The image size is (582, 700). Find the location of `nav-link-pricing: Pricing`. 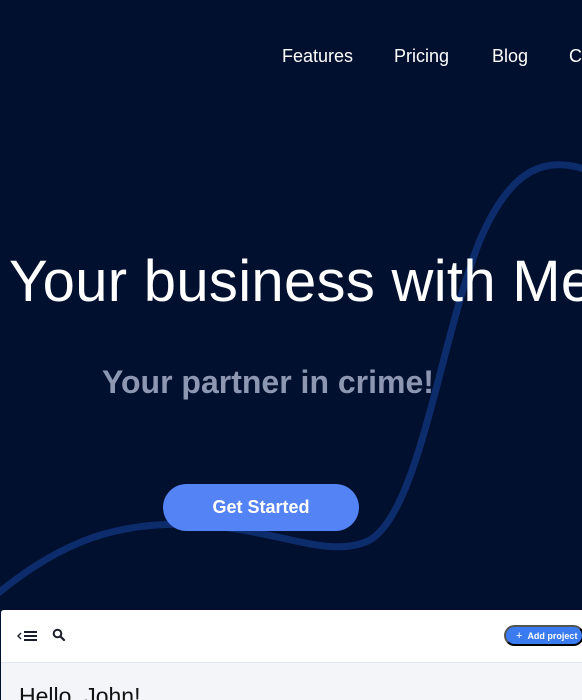

nav-link-pricing: Pricing is located at coordinates (421, 56).